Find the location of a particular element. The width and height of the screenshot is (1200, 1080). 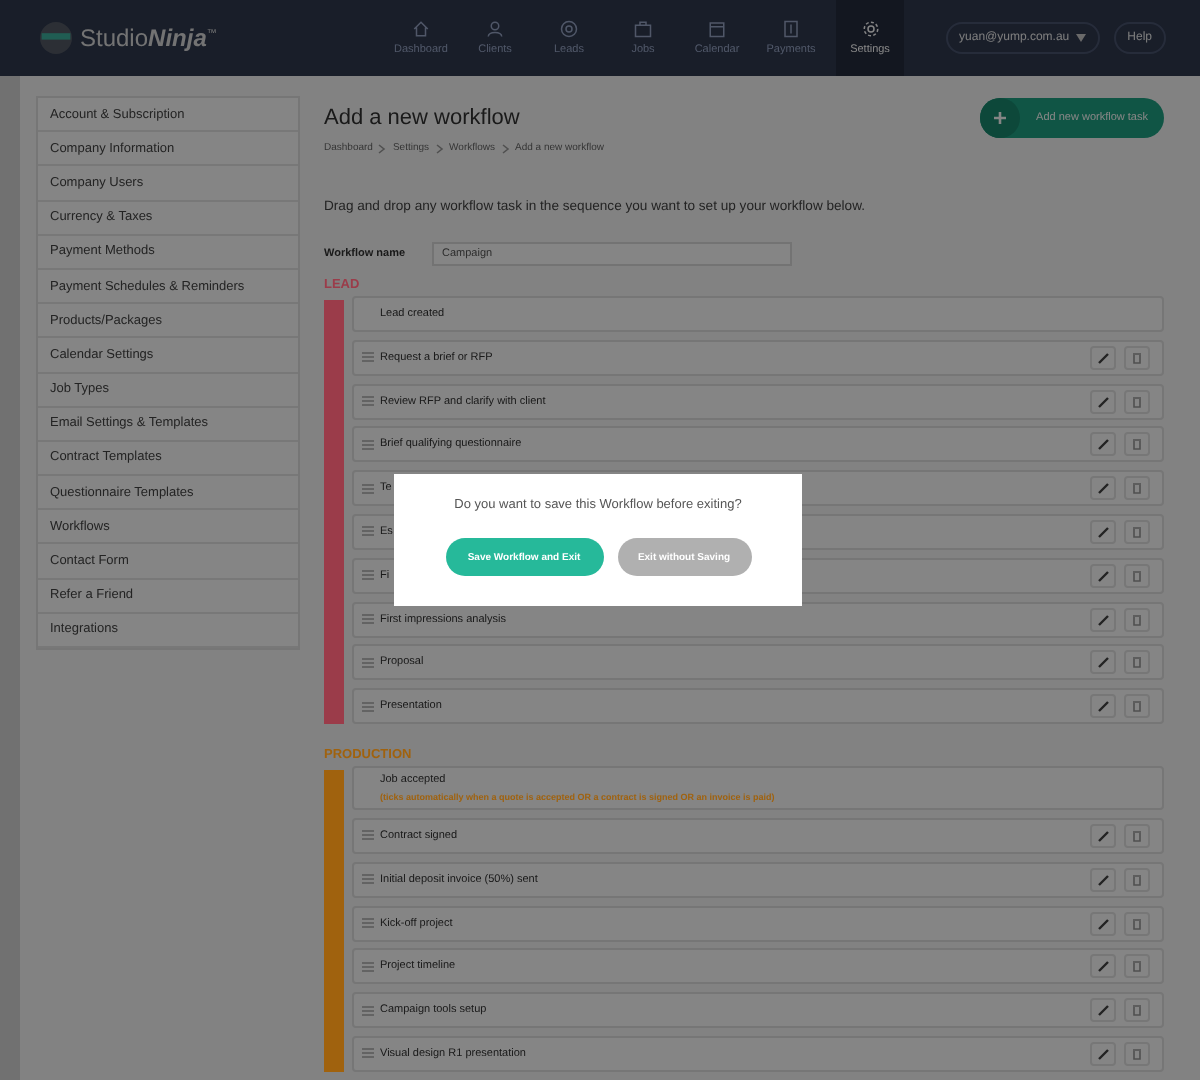

page-title: Add a new workflow is located at coordinates (423, 118).